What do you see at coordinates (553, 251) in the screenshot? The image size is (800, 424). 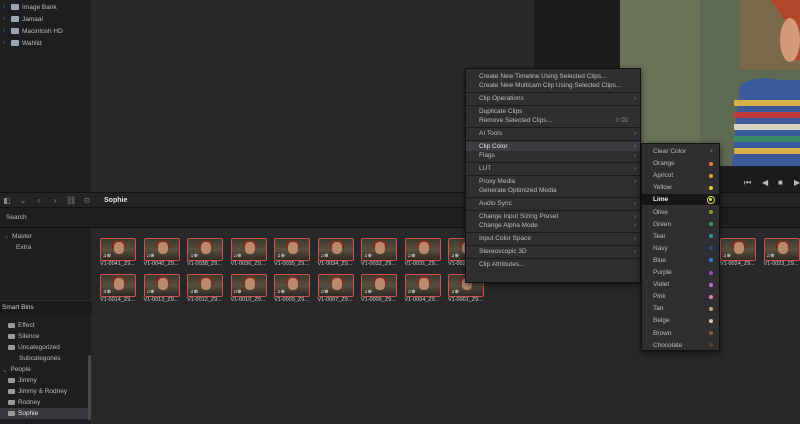 I see `context-menu-item: Stereoscopic 3D ›` at bounding box center [553, 251].